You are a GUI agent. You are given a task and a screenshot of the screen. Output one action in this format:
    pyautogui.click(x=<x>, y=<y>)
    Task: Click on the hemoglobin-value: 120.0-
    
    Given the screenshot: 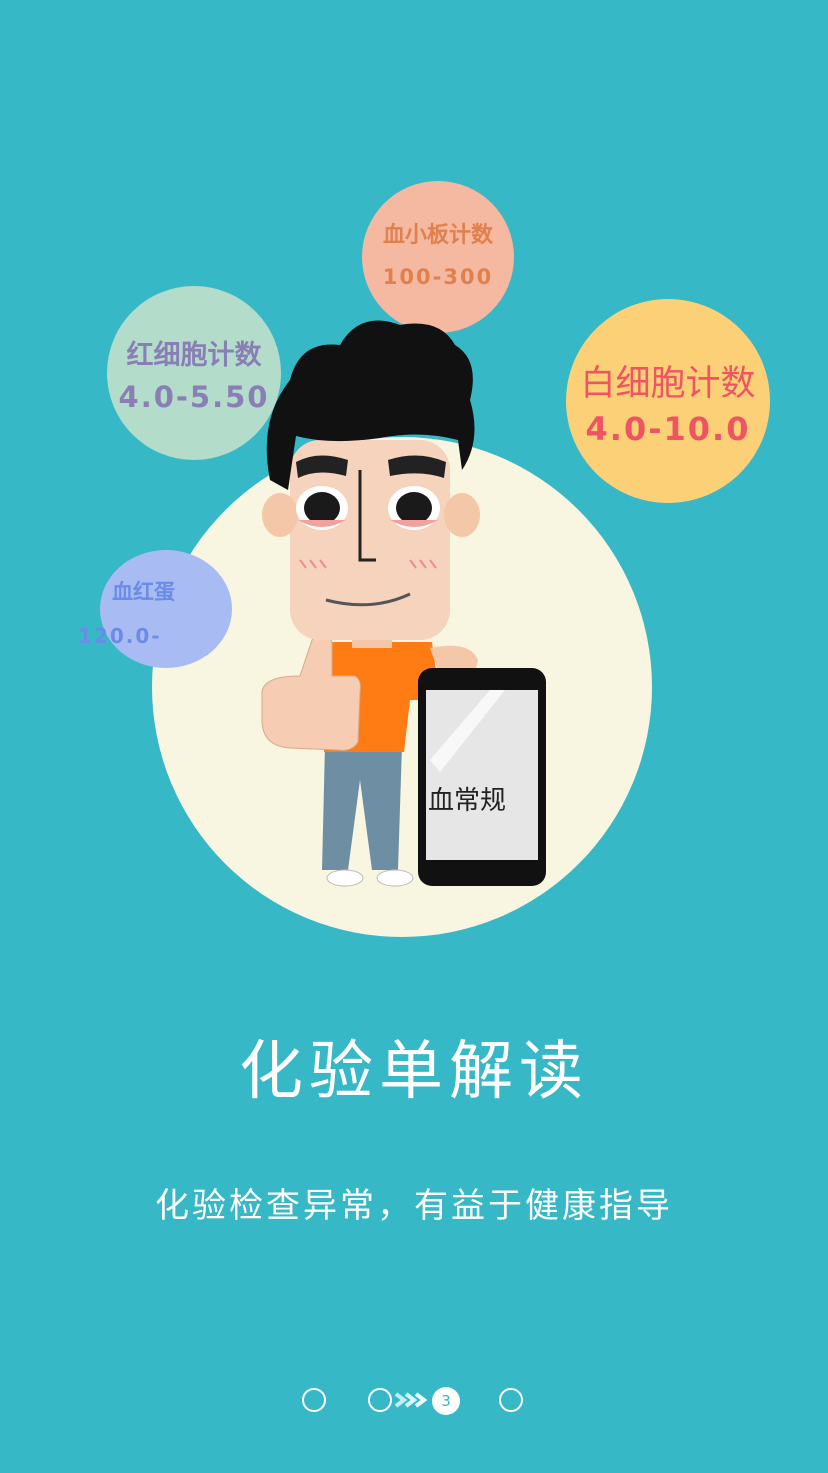 What is the action you would take?
    pyautogui.click(x=120, y=636)
    